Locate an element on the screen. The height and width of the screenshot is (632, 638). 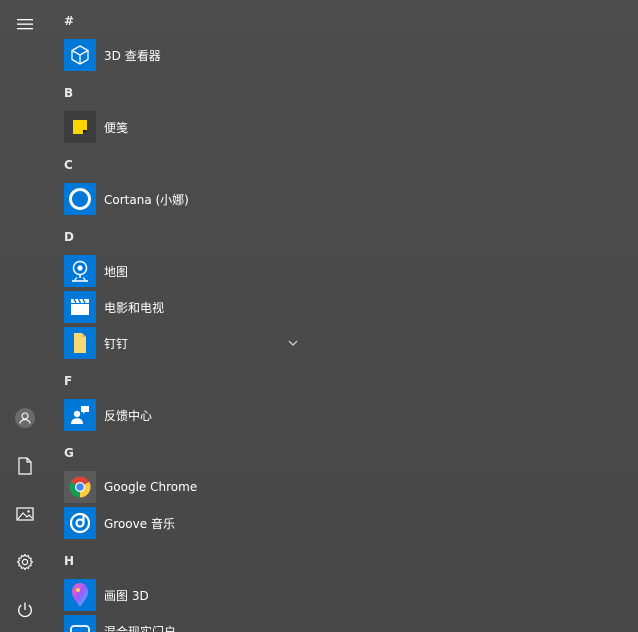
app-paint-3d: 画图 3D is located at coordinates (184, 595).